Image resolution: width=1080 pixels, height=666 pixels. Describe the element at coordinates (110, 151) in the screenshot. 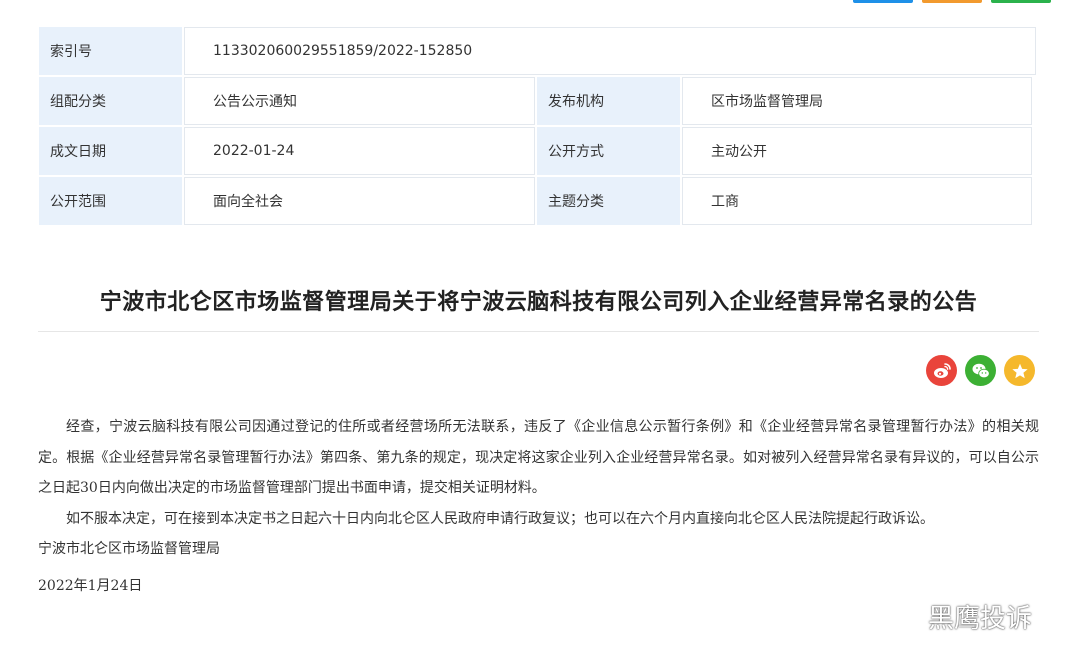

I see `date-label: 成文日期` at that location.